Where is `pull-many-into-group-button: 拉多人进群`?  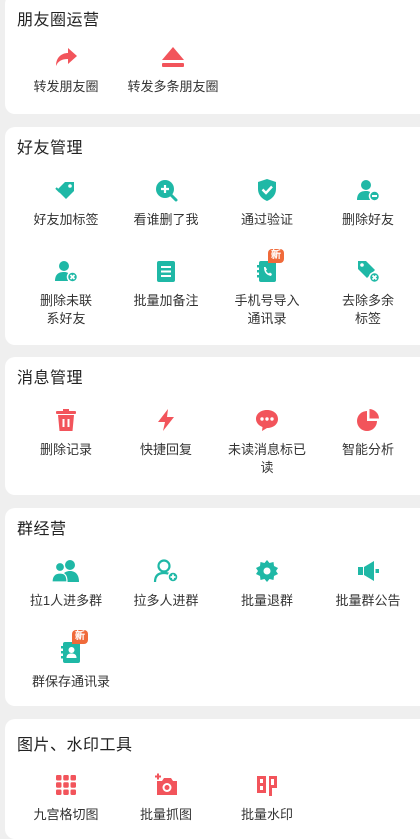 pull-many-into-group-button: 拉多人进群 is located at coordinates (166, 584).